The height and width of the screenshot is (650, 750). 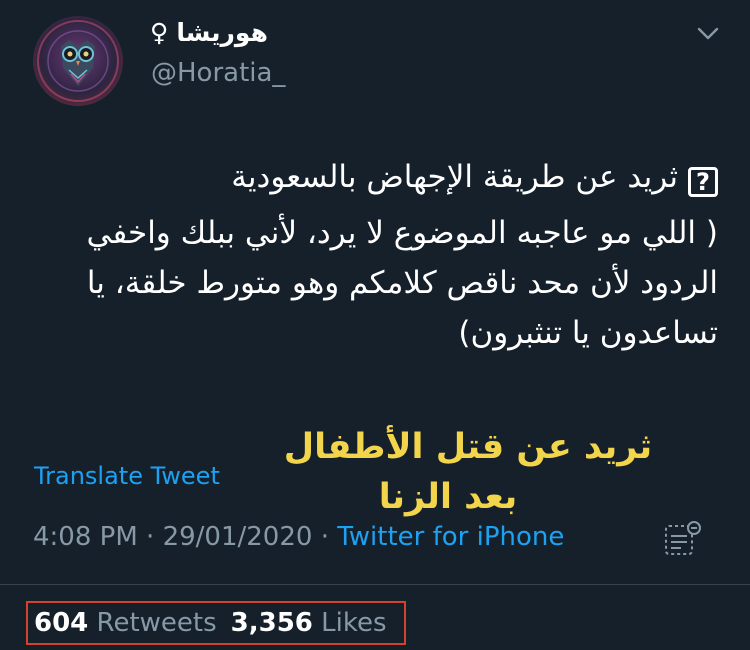 What do you see at coordinates (222, 32) in the screenshot?
I see `display-name-text: هوريشا` at bounding box center [222, 32].